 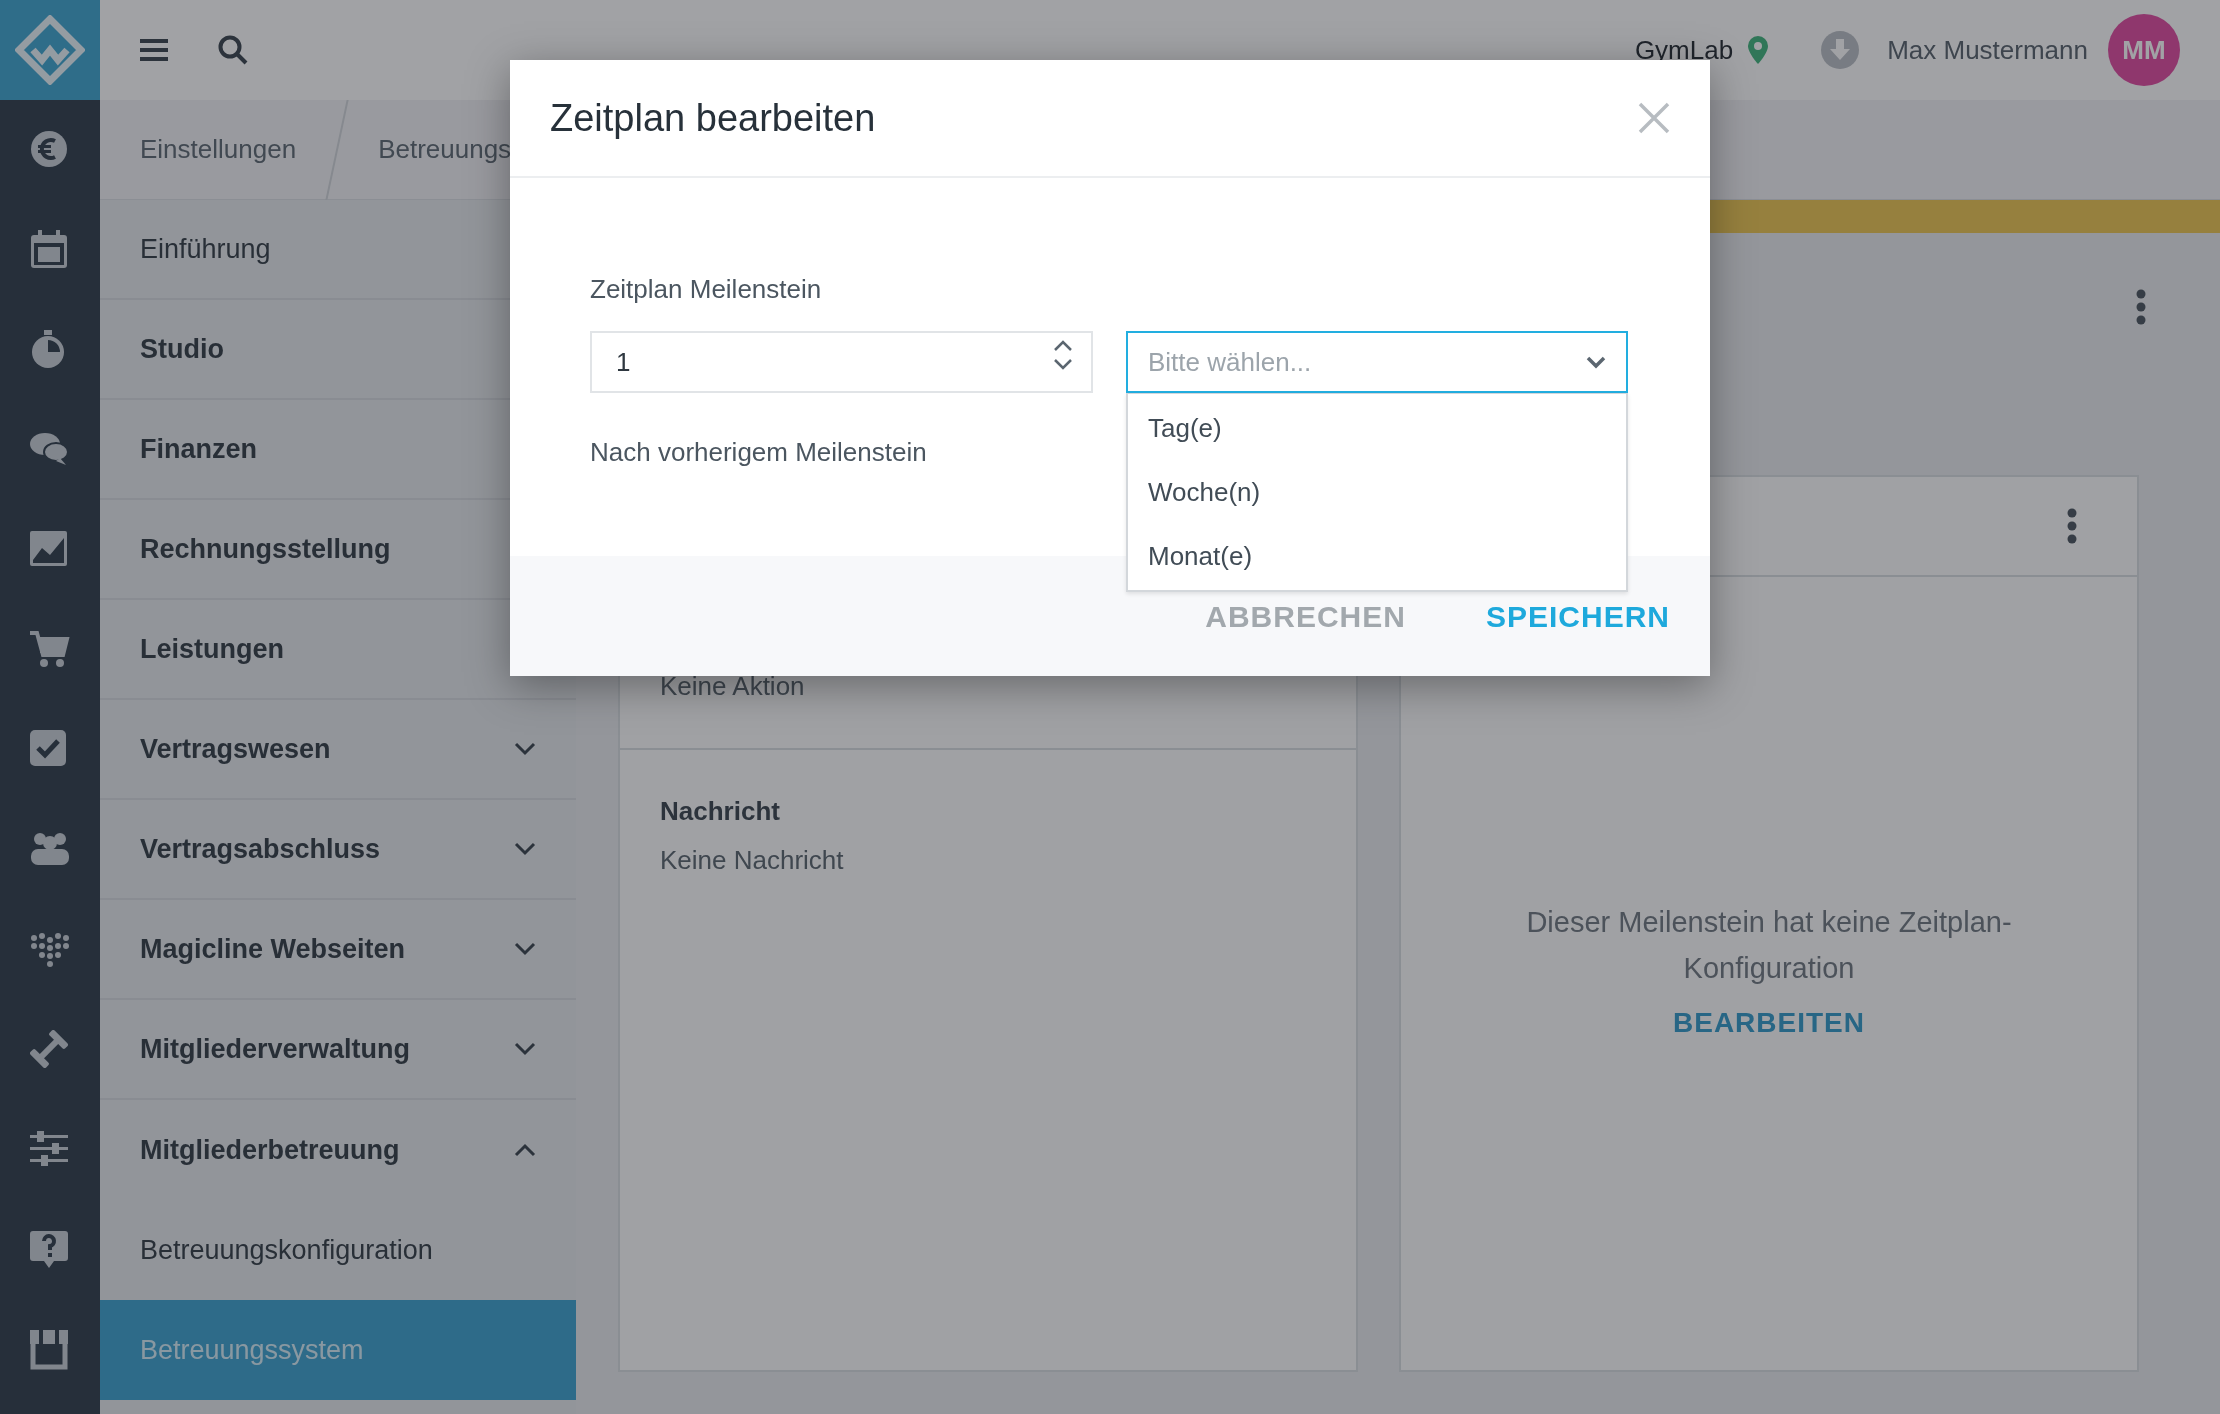 What do you see at coordinates (759, 452) in the screenshot?
I see `hint-text: Nach vorherigem Meilenstein` at bounding box center [759, 452].